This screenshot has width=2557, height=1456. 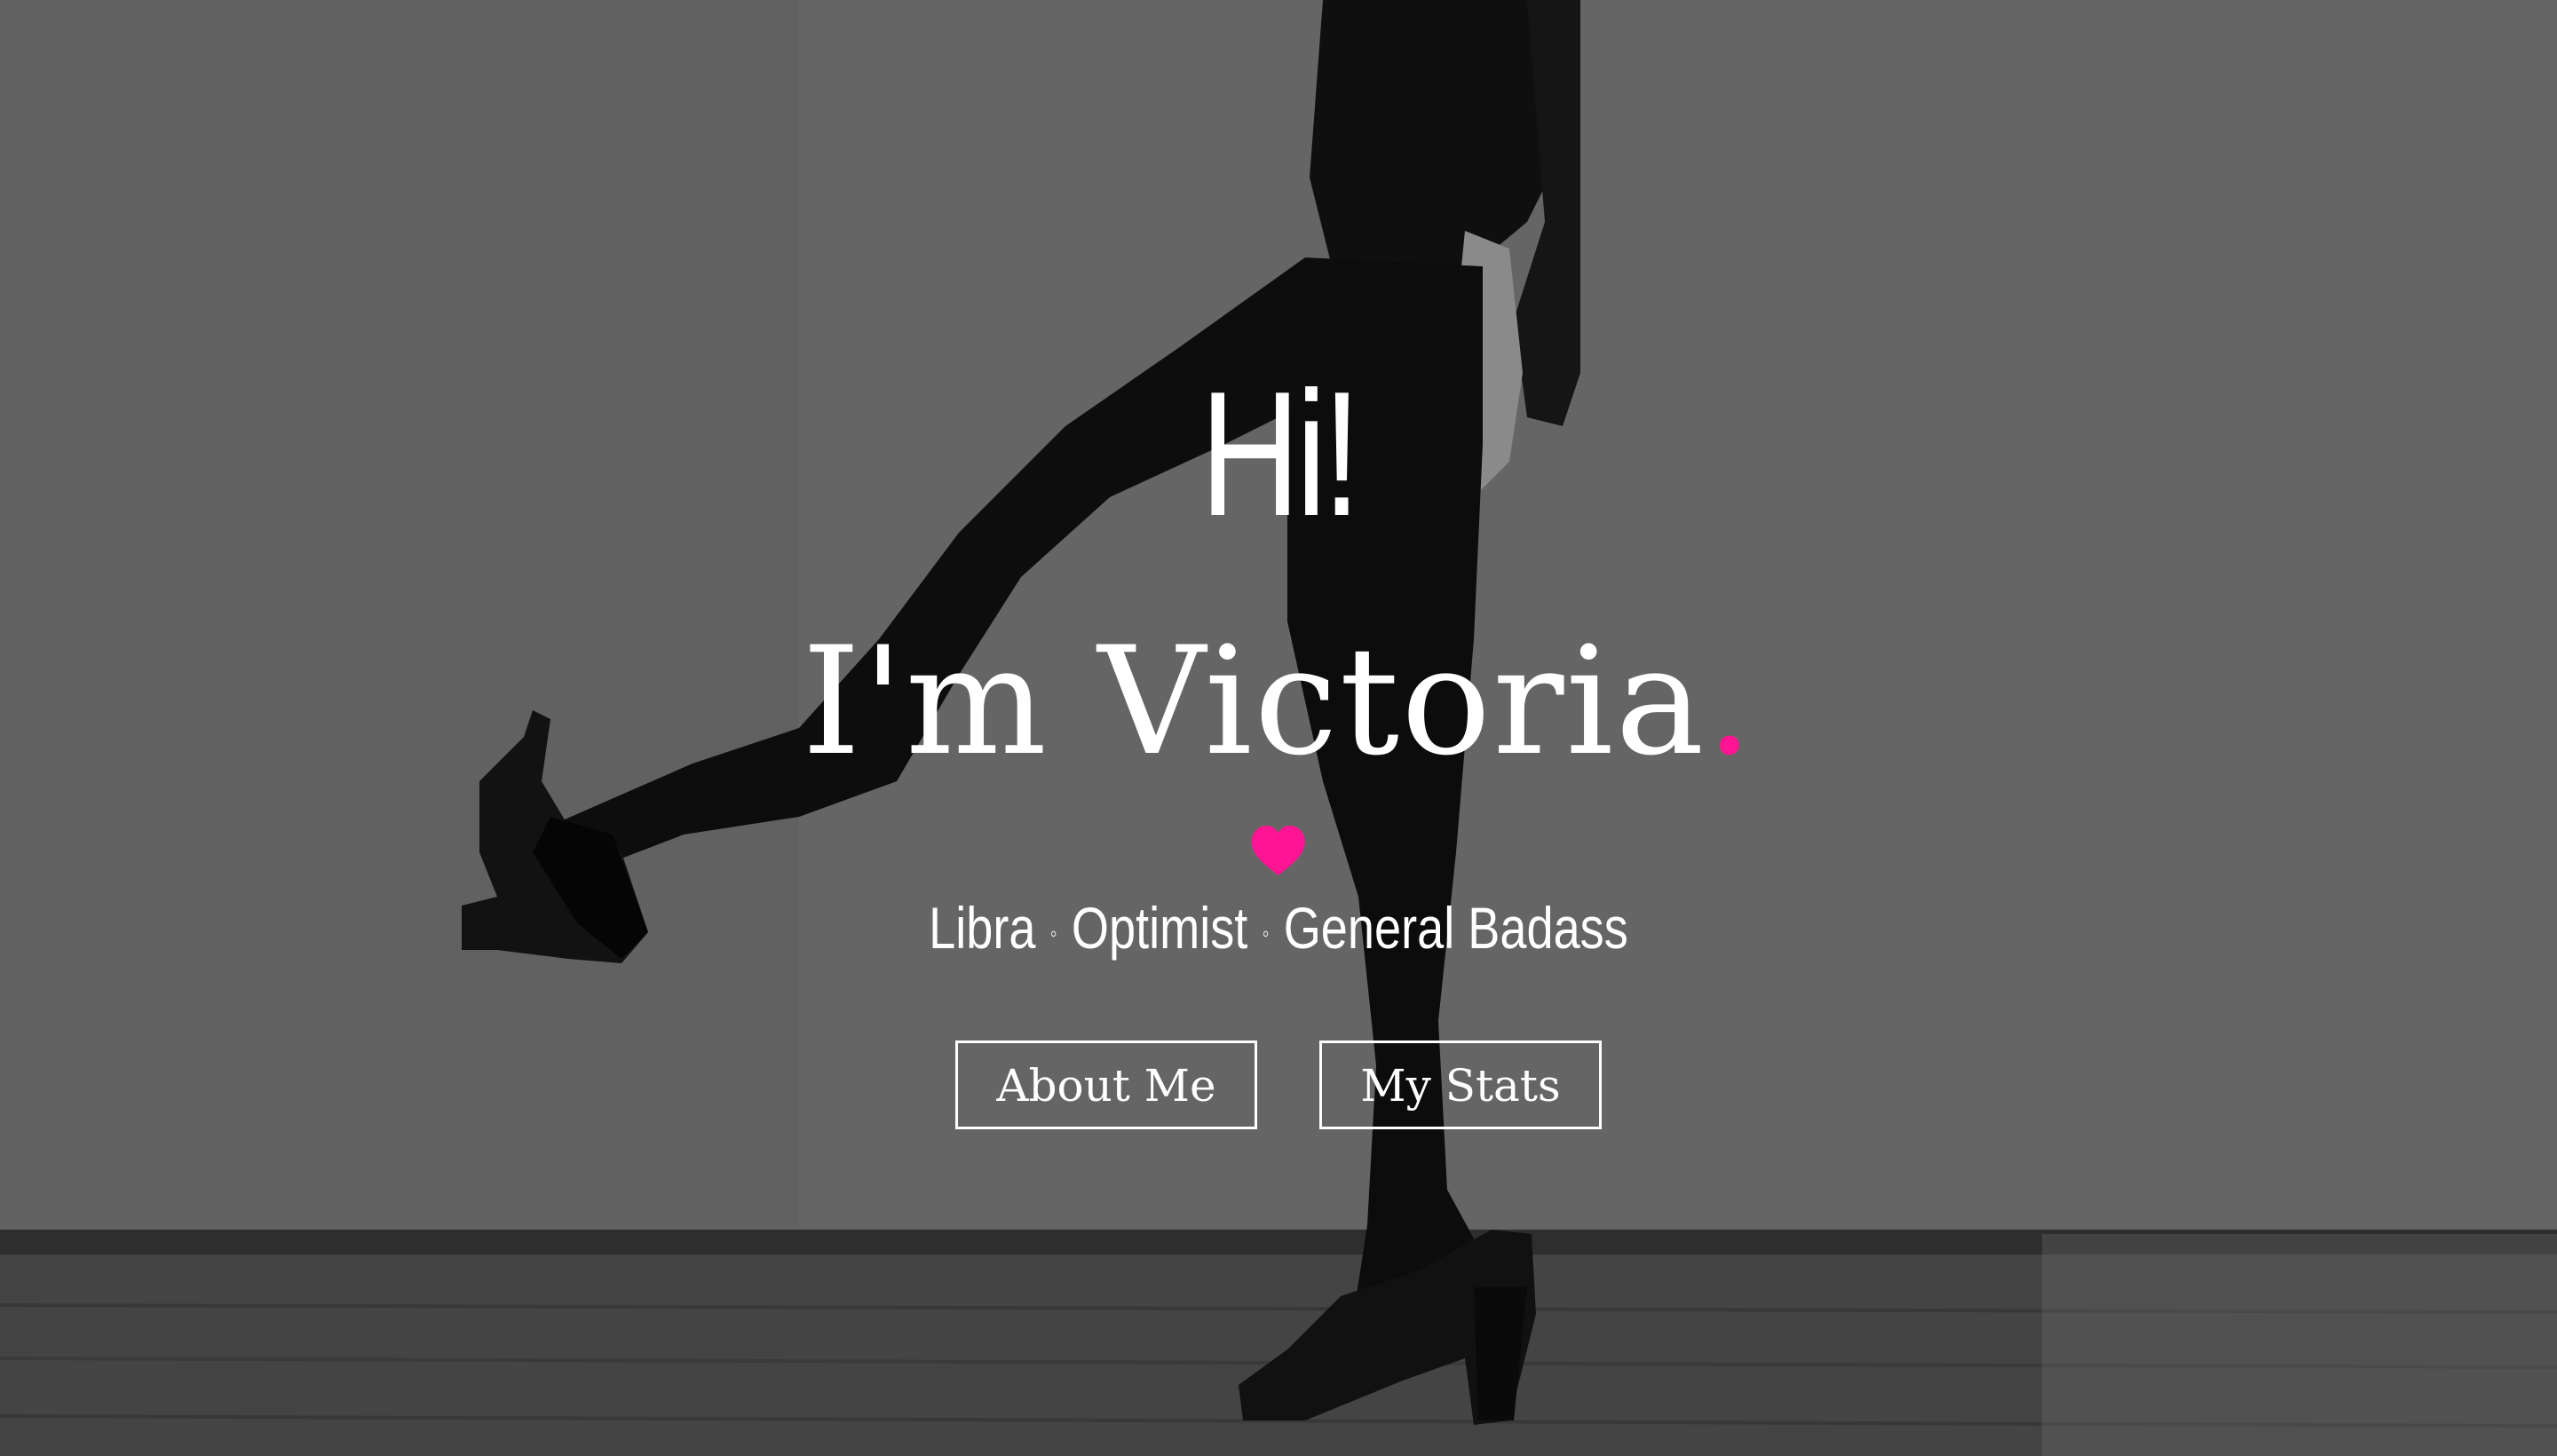 I want to click on name-heading: I'm Victoria., so click(x=1278, y=701).